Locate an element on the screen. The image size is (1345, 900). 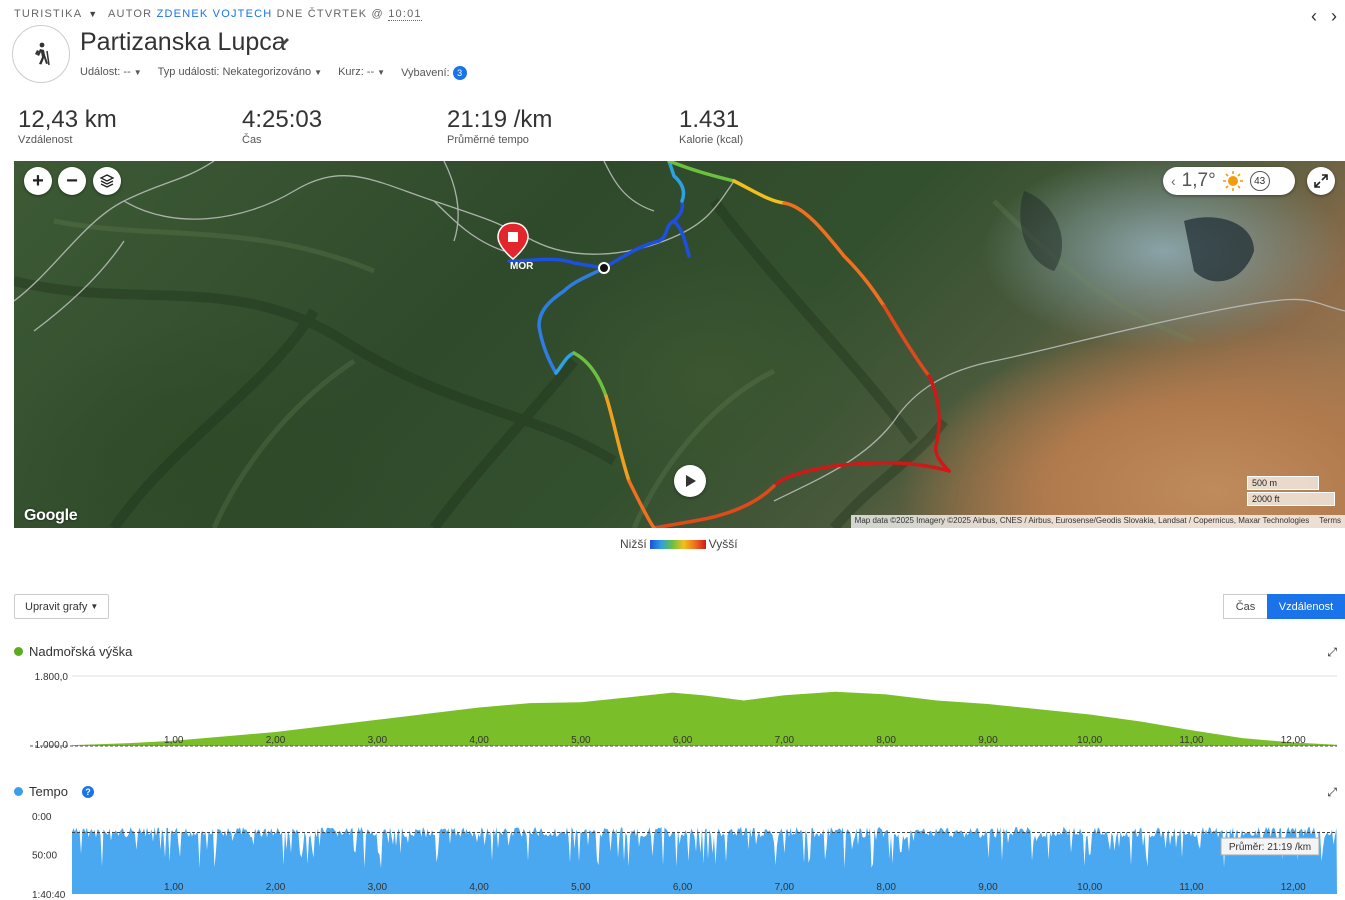
fullscreen-button is located at coordinates (1321, 181).